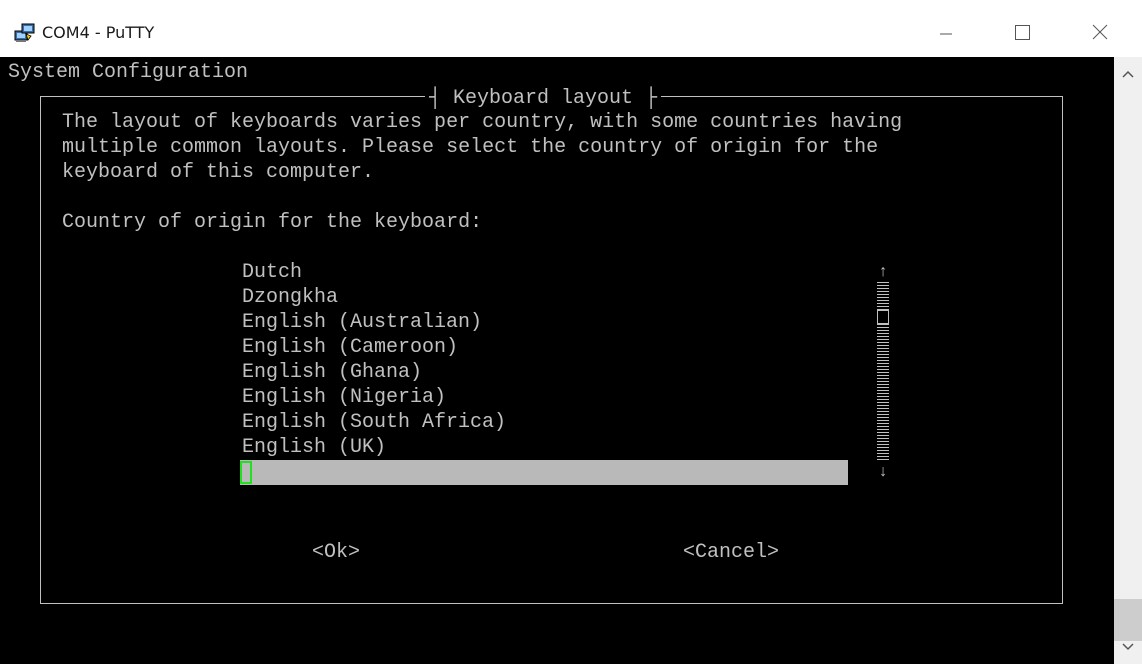  What do you see at coordinates (25, 33) in the screenshot?
I see `putty-icon` at bounding box center [25, 33].